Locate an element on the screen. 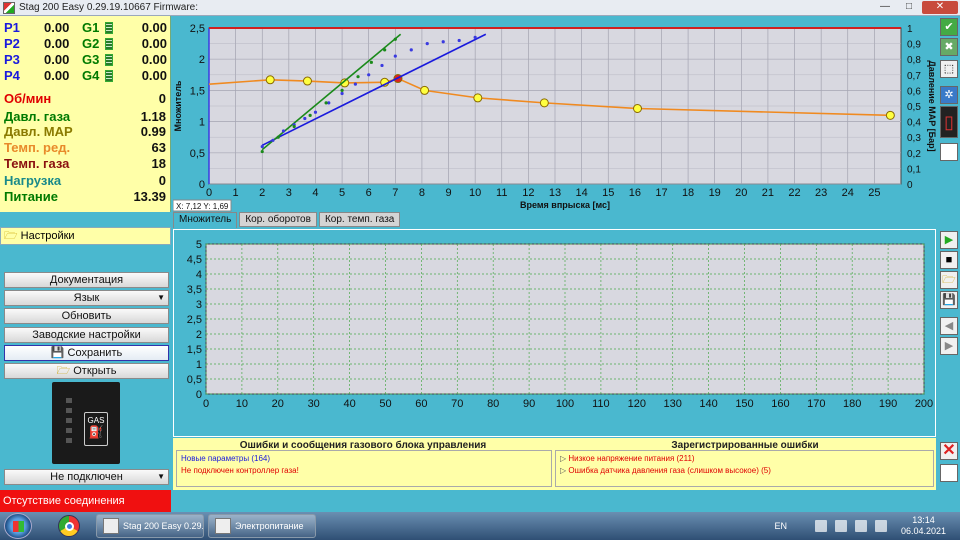 The image size is (960, 540). clock: 13:14 06.04.2021 is located at coordinates (923, 526).